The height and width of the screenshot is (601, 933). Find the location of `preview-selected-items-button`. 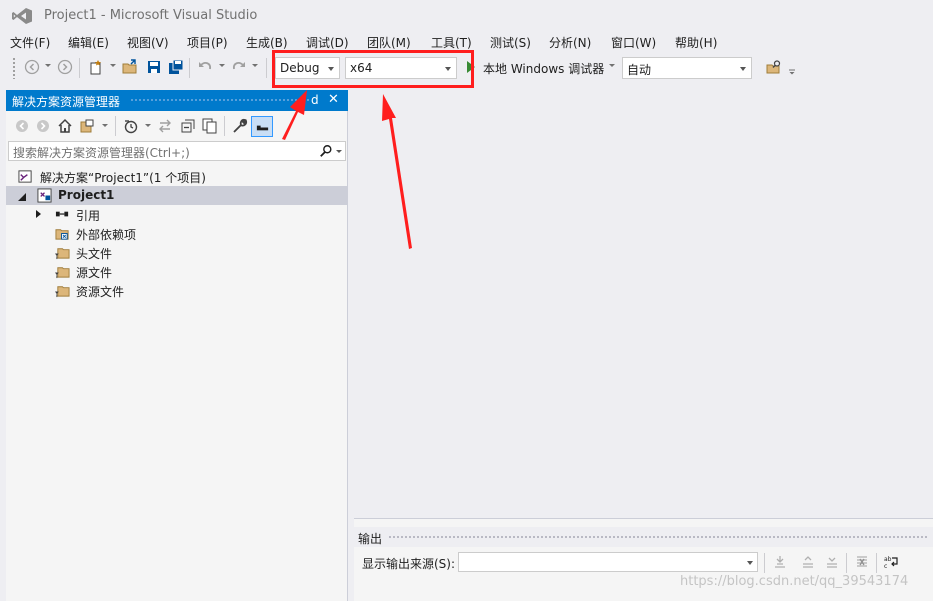

preview-selected-items-button is located at coordinates (262, 126).